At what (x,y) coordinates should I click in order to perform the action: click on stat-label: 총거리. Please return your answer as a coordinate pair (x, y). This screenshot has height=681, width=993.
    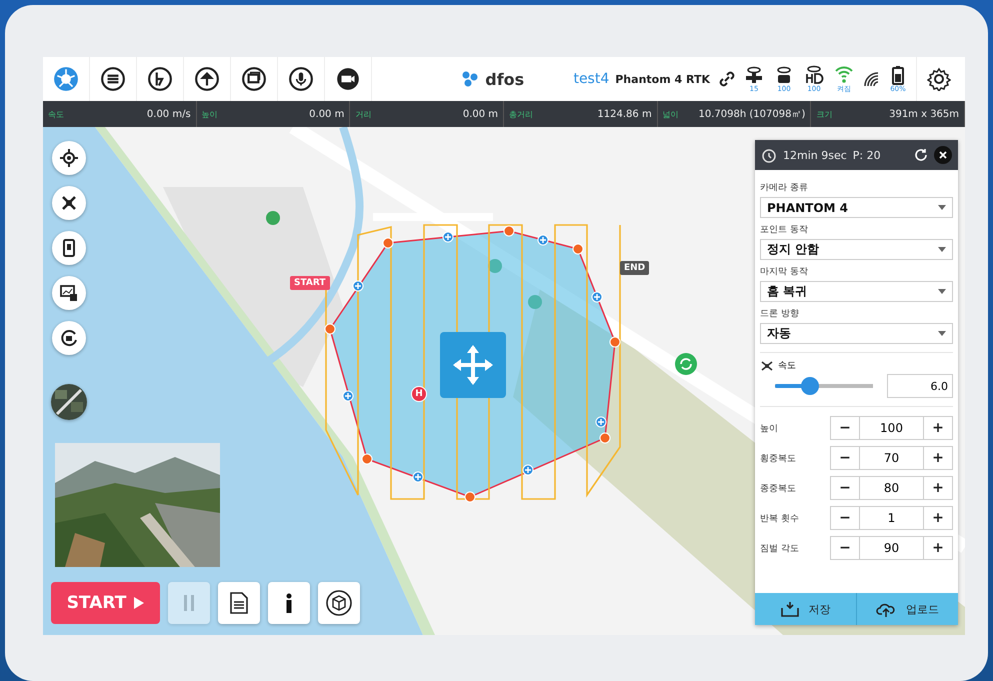
    Looking at the image, I should click on (521, 114).